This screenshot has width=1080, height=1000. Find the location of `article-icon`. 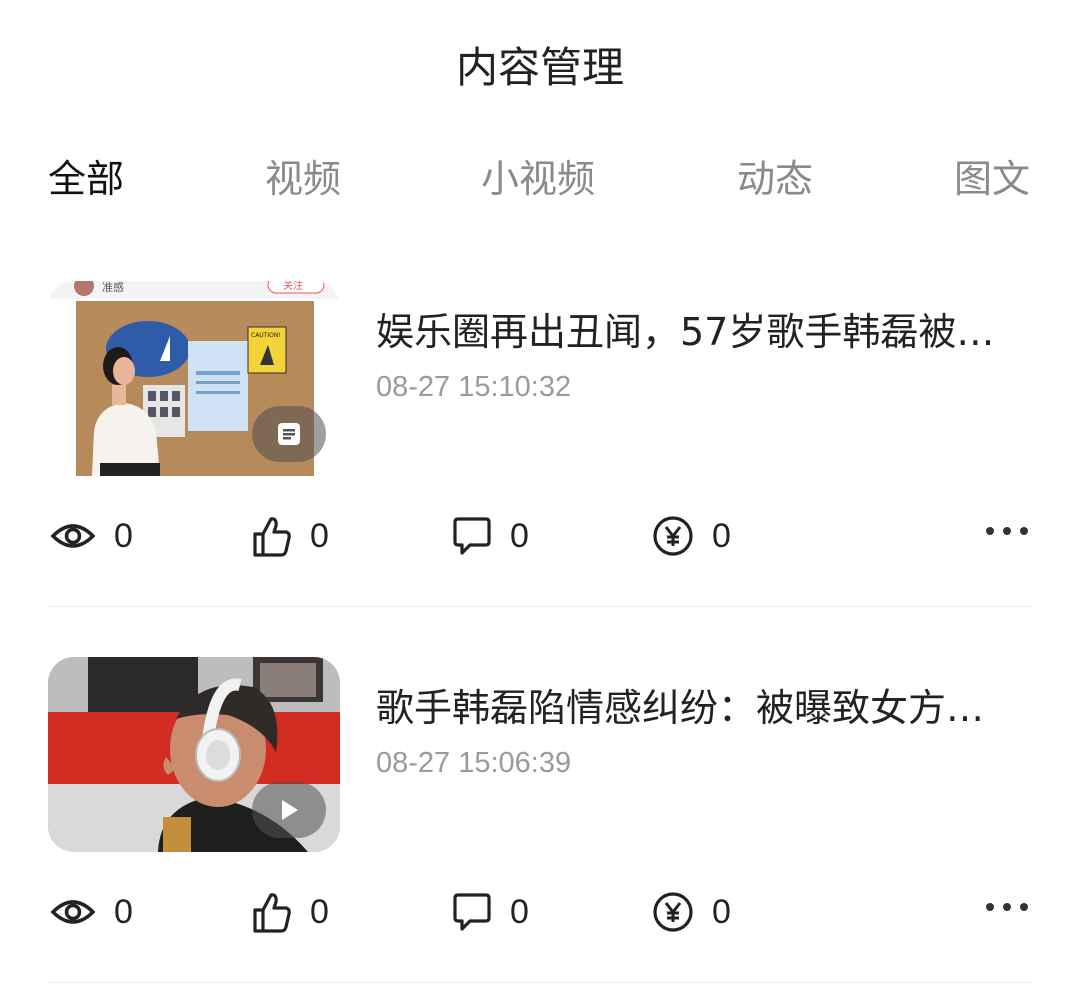

article-icon is located at coordinates (289, 434).